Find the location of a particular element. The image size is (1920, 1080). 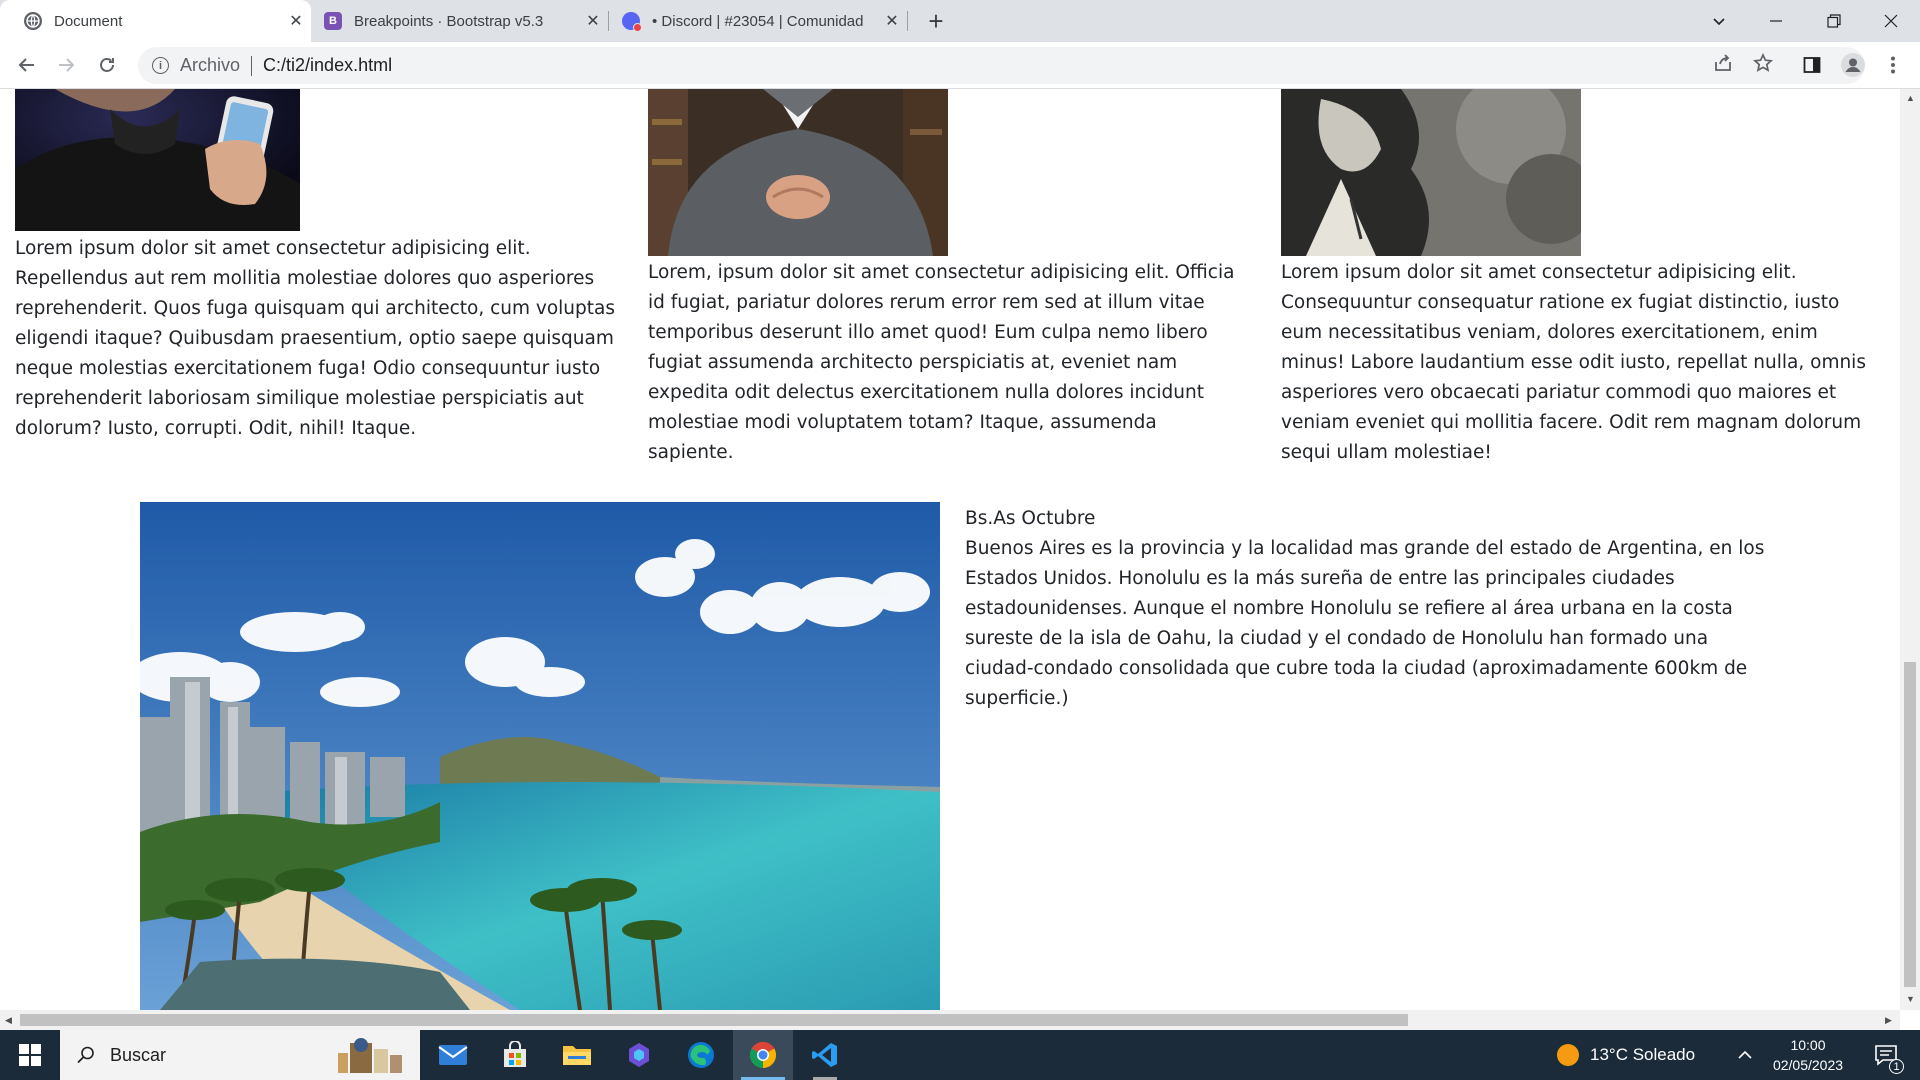

arrow-left-icon is located at coordinates (26, 65).